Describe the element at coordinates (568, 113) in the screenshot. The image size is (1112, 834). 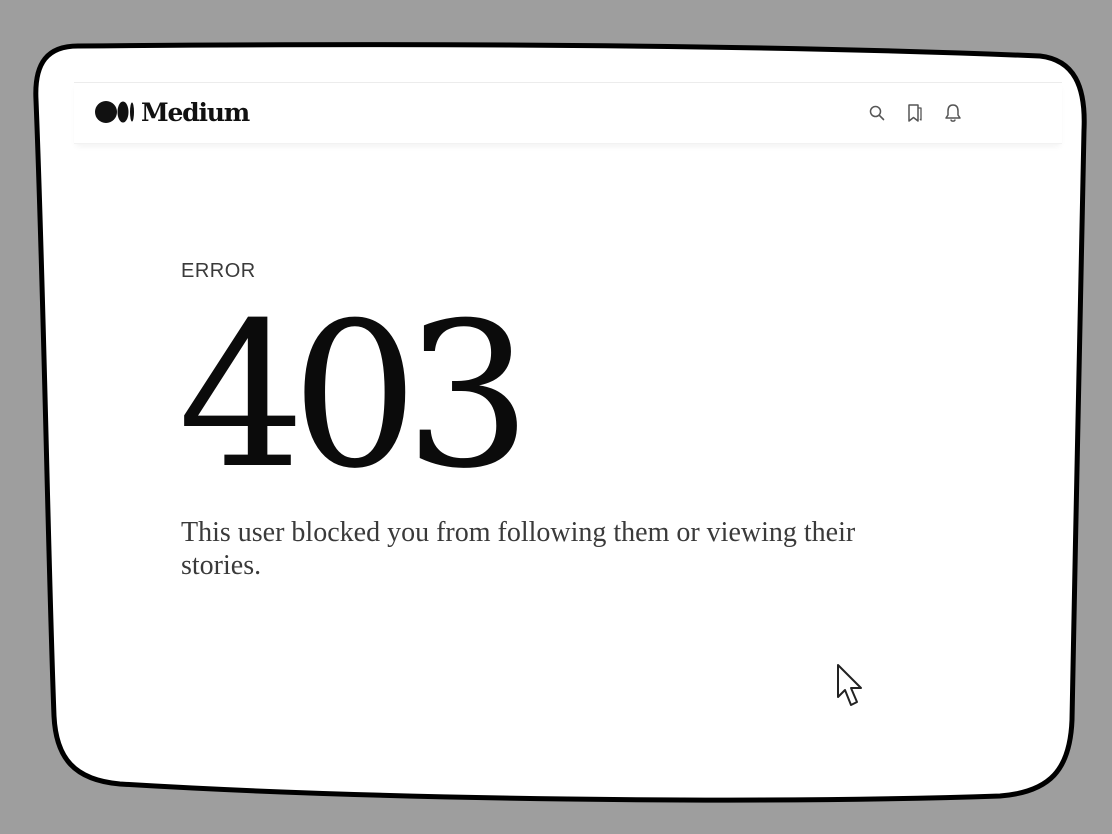
I see `top-navigation-bar: Medium` at that location.